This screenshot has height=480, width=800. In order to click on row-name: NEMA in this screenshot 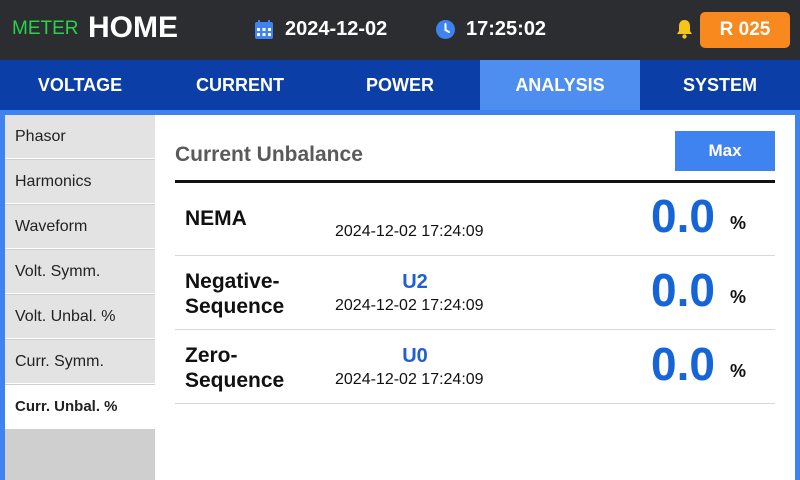, I will do `click(216, 218)`.